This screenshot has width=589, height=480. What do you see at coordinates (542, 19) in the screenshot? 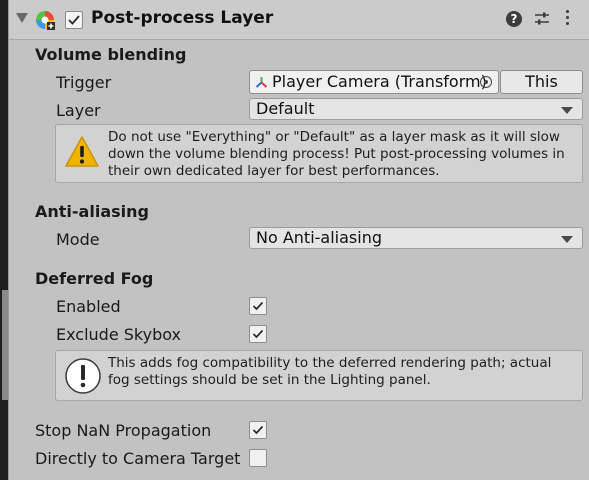
I see `presets-icon` at bounding box center [542, 19].